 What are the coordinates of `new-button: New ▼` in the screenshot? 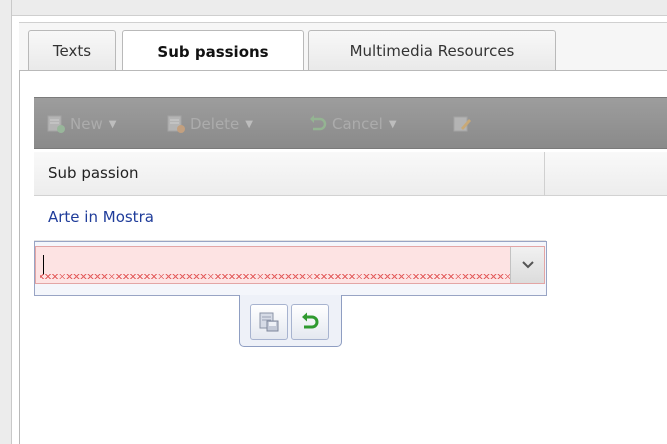 It's located at (81, 124).